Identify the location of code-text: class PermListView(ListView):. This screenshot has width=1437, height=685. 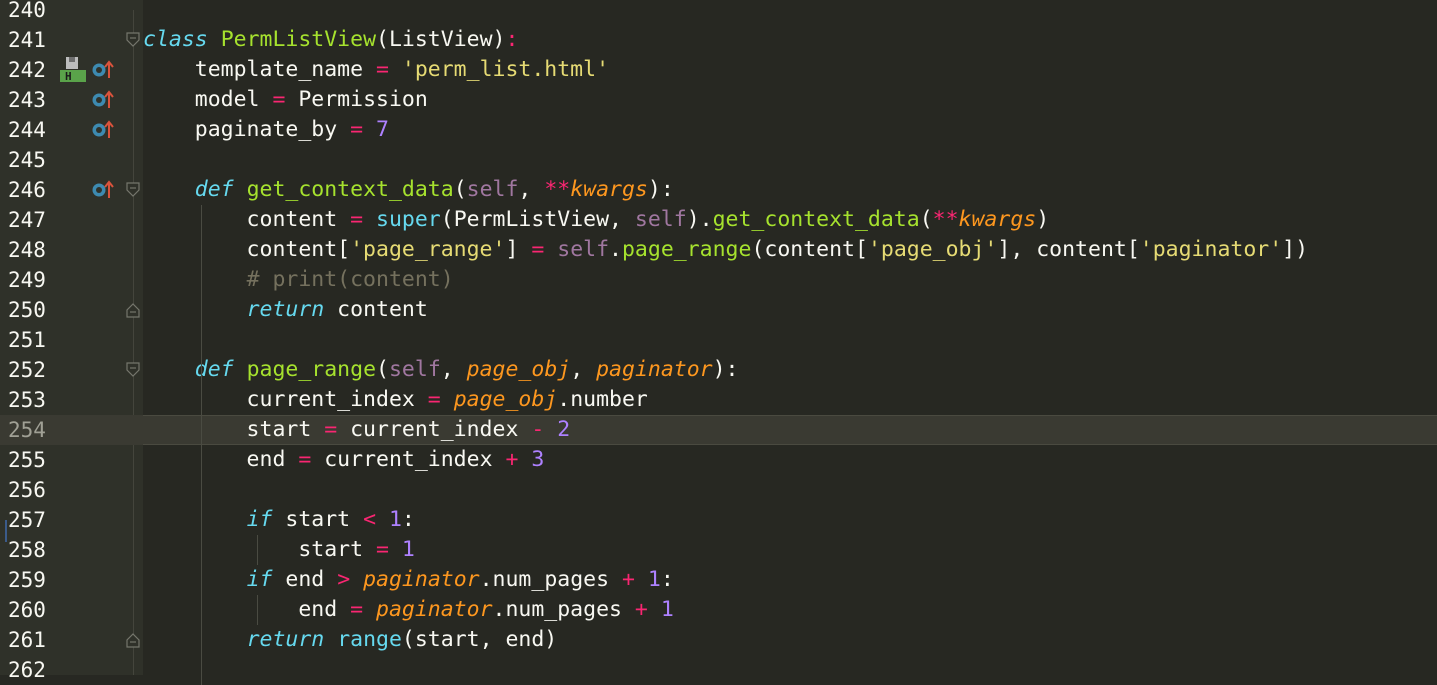
(330, 40).